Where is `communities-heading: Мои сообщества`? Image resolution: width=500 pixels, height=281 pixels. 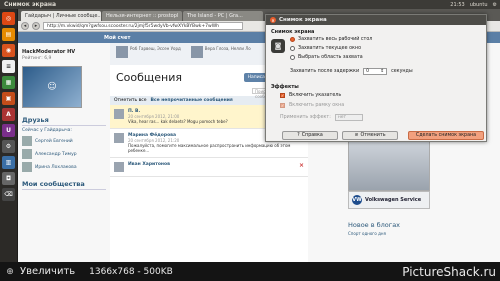 communities-heading: Мои сообщества is located at coordinates (64, 185).